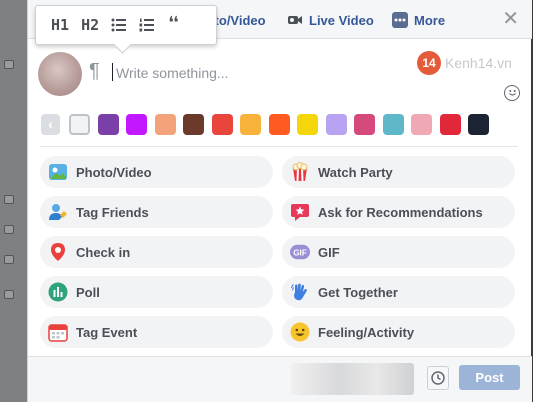 Image resolution: width=533 pixels, height=402 pixels. What do you see at coordinates (58, 252) in the screenshot?
I see `location-pin-icon` at bounding box center [58, 252].